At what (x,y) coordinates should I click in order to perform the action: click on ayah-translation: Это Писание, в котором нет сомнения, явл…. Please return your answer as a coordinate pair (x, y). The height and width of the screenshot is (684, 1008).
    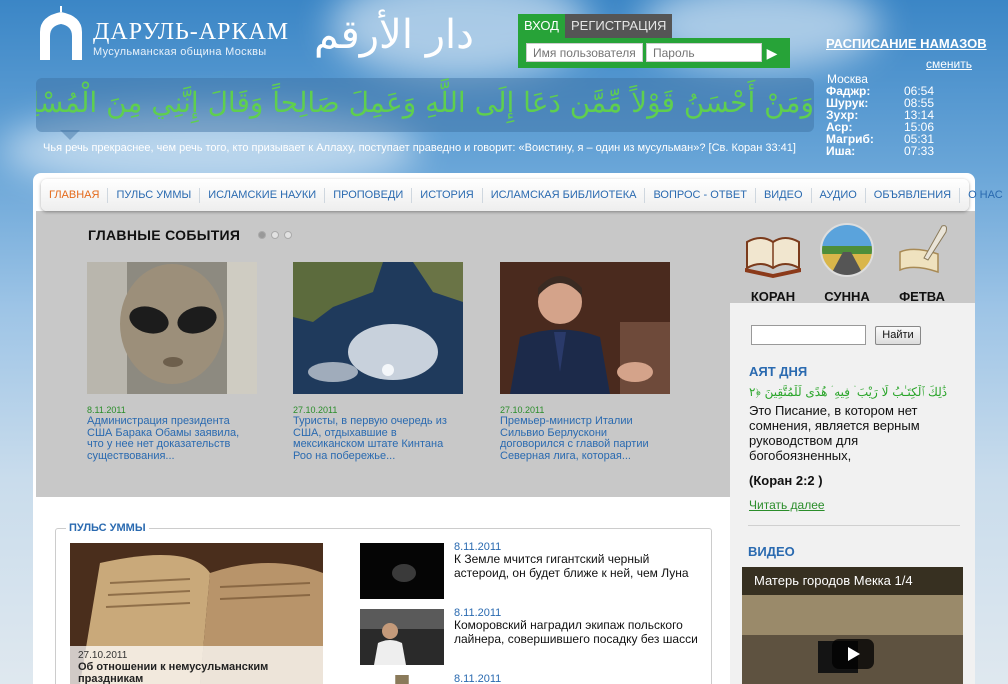
    Looking at the image, I should click on (834, 433).